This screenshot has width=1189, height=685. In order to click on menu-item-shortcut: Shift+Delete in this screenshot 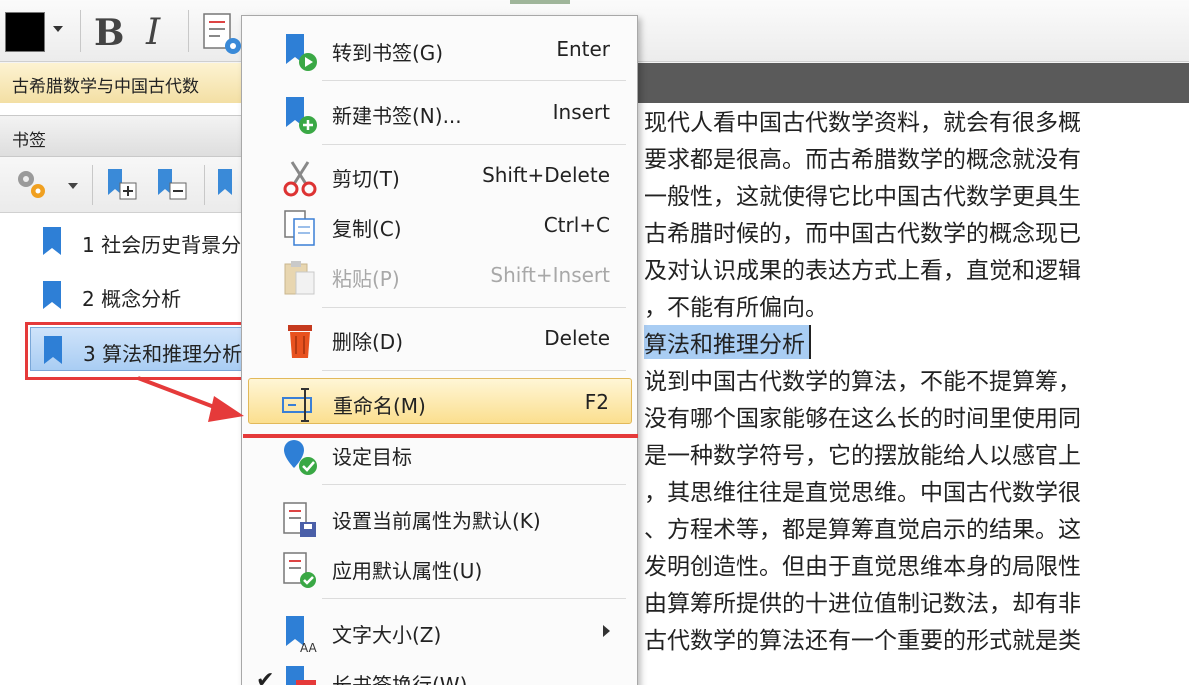, I will do `click(546, 175)`.